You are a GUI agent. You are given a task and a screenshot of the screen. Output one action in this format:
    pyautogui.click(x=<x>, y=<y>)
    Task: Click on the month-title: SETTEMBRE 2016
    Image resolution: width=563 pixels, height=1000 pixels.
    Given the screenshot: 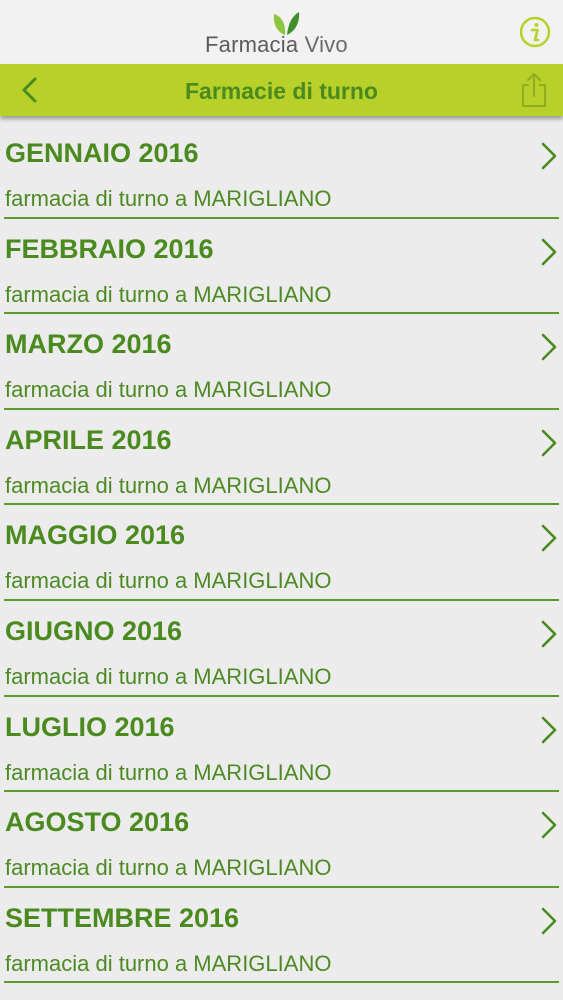 What is the action you would take?
    pyautogui.click(x=122, y=917)
    